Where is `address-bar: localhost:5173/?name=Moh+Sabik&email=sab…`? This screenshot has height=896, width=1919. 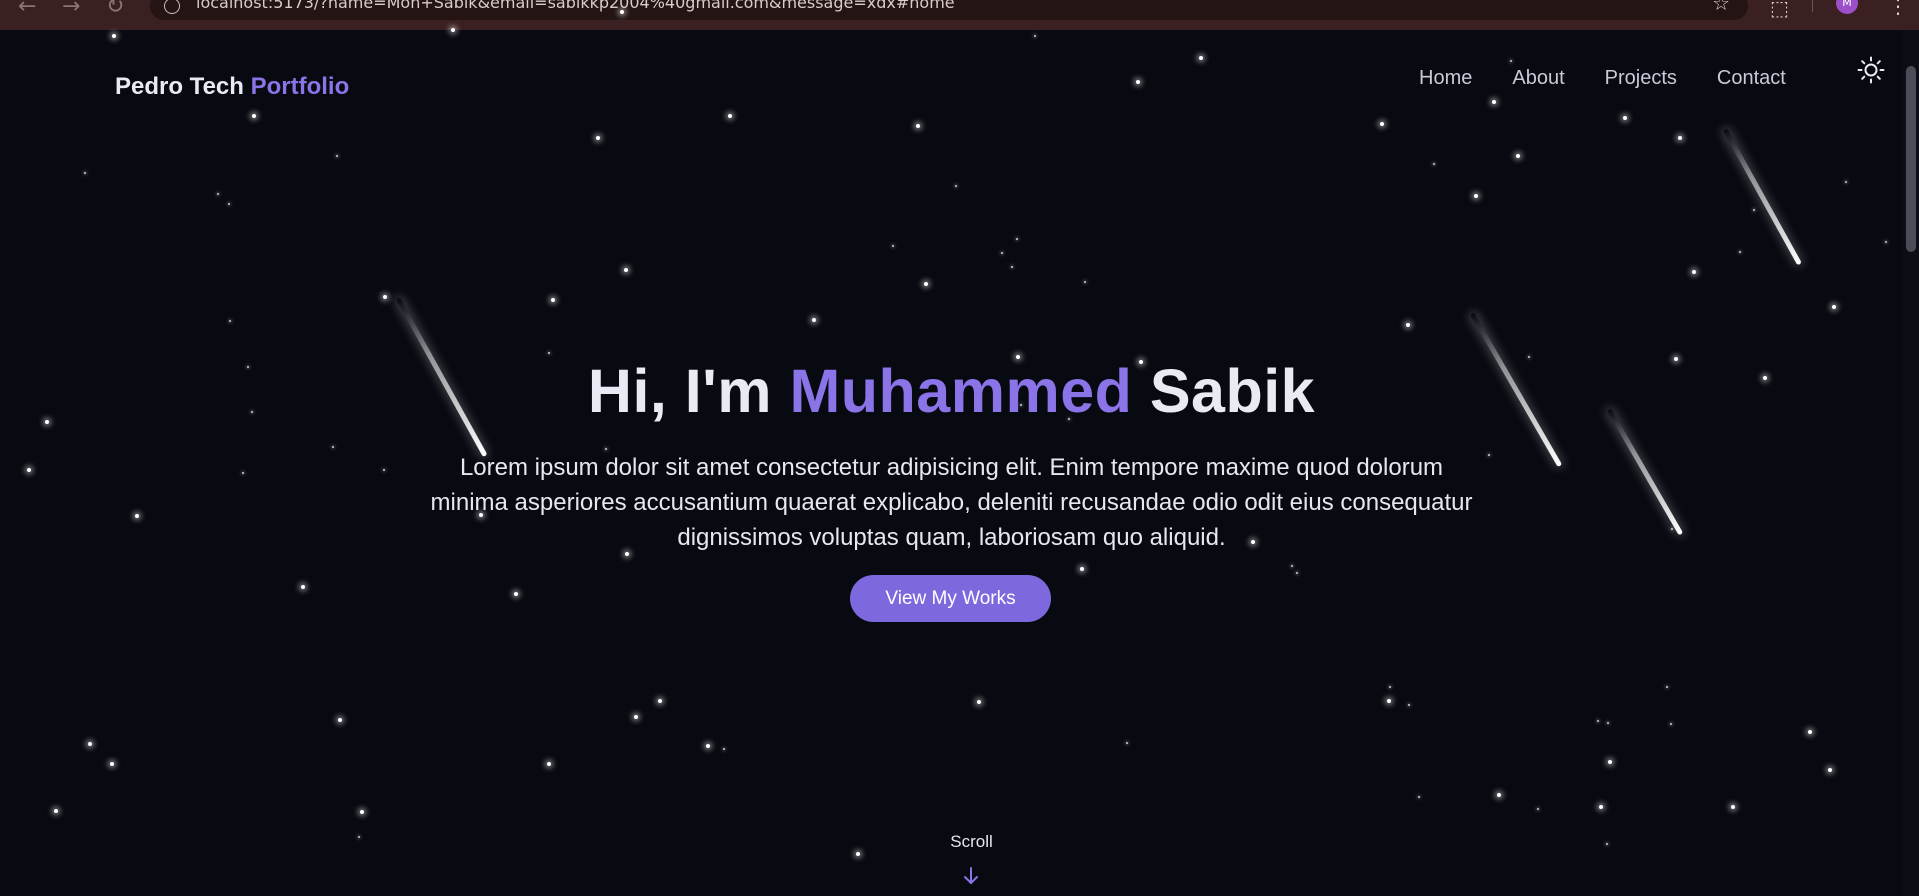
address-bar: localhost:5173/?name=Moh+Sabik&email=sab… is located at coordinates (949, 10).